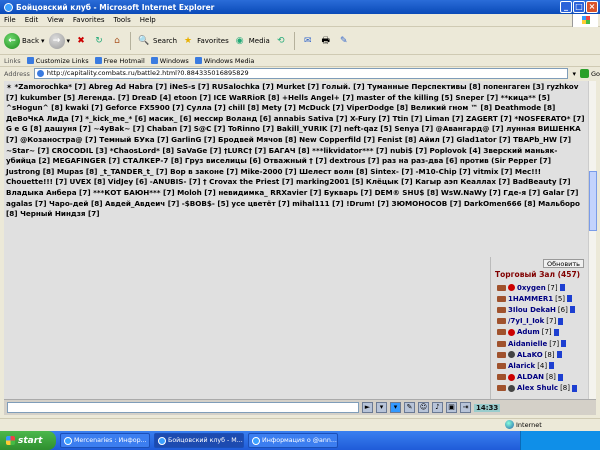 The image size is (600, 450). Describe the element at coordinates (12, 40) in the screenshot. I see `back-arrow-icon: ←` at that location.